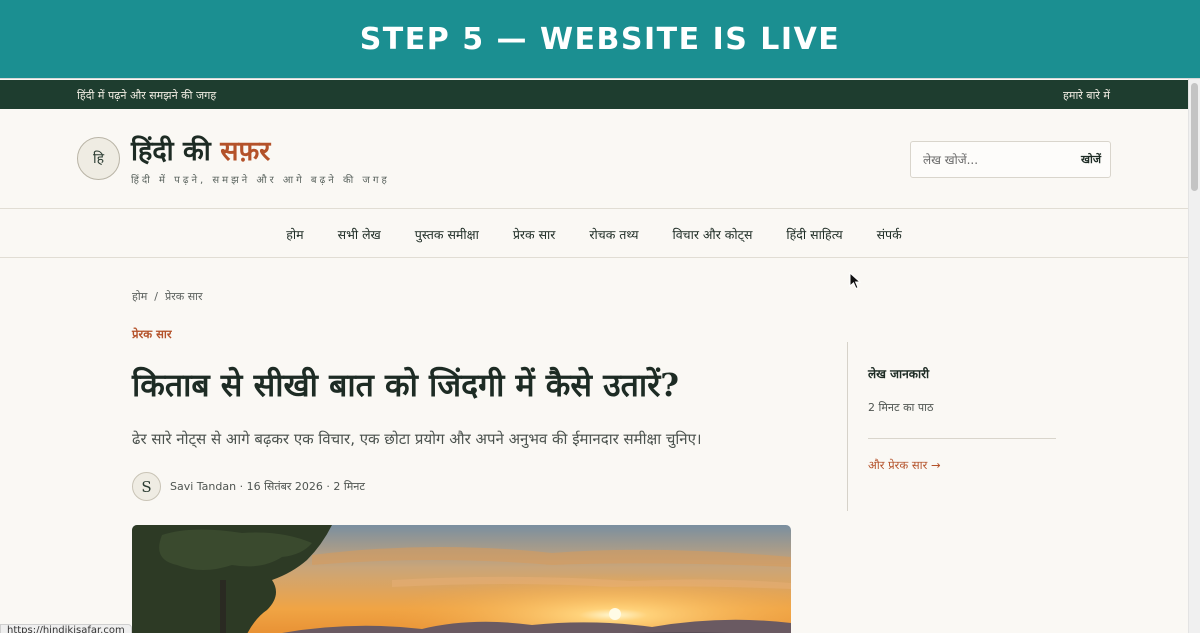  Describe the element at coordinates (152, 334) in the screenshot. I see `article-category-link: प्रेरक सार` at that location.